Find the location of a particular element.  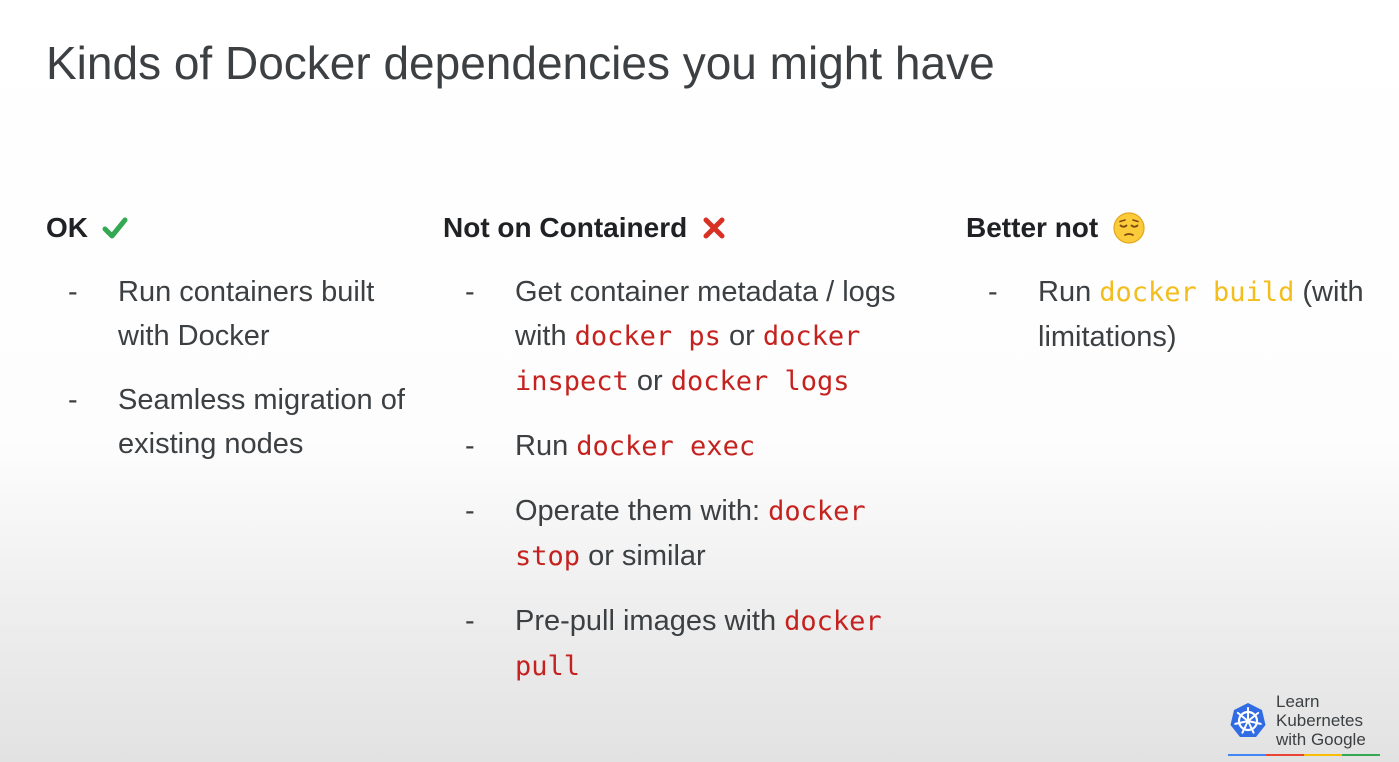

list-item-text: Seamless migration of existing nodes is located at coordinates (261, 422).